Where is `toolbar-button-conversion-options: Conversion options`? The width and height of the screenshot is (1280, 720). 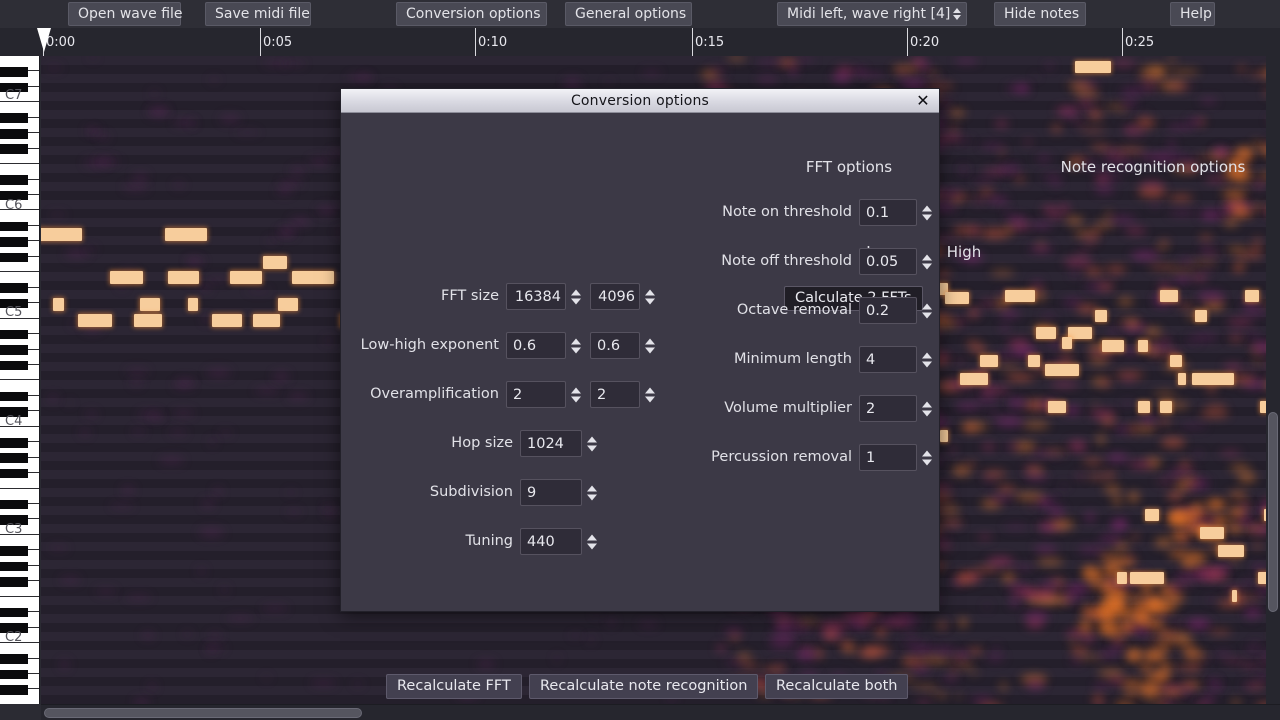 toolbar-button-conversion-options: Conversion options is located at coordinates (471, 14).